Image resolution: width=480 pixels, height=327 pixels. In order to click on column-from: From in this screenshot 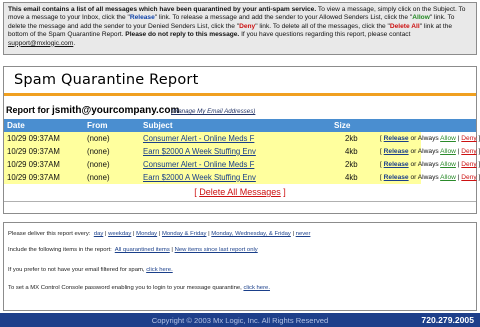, I will do `click(97, 125)`.